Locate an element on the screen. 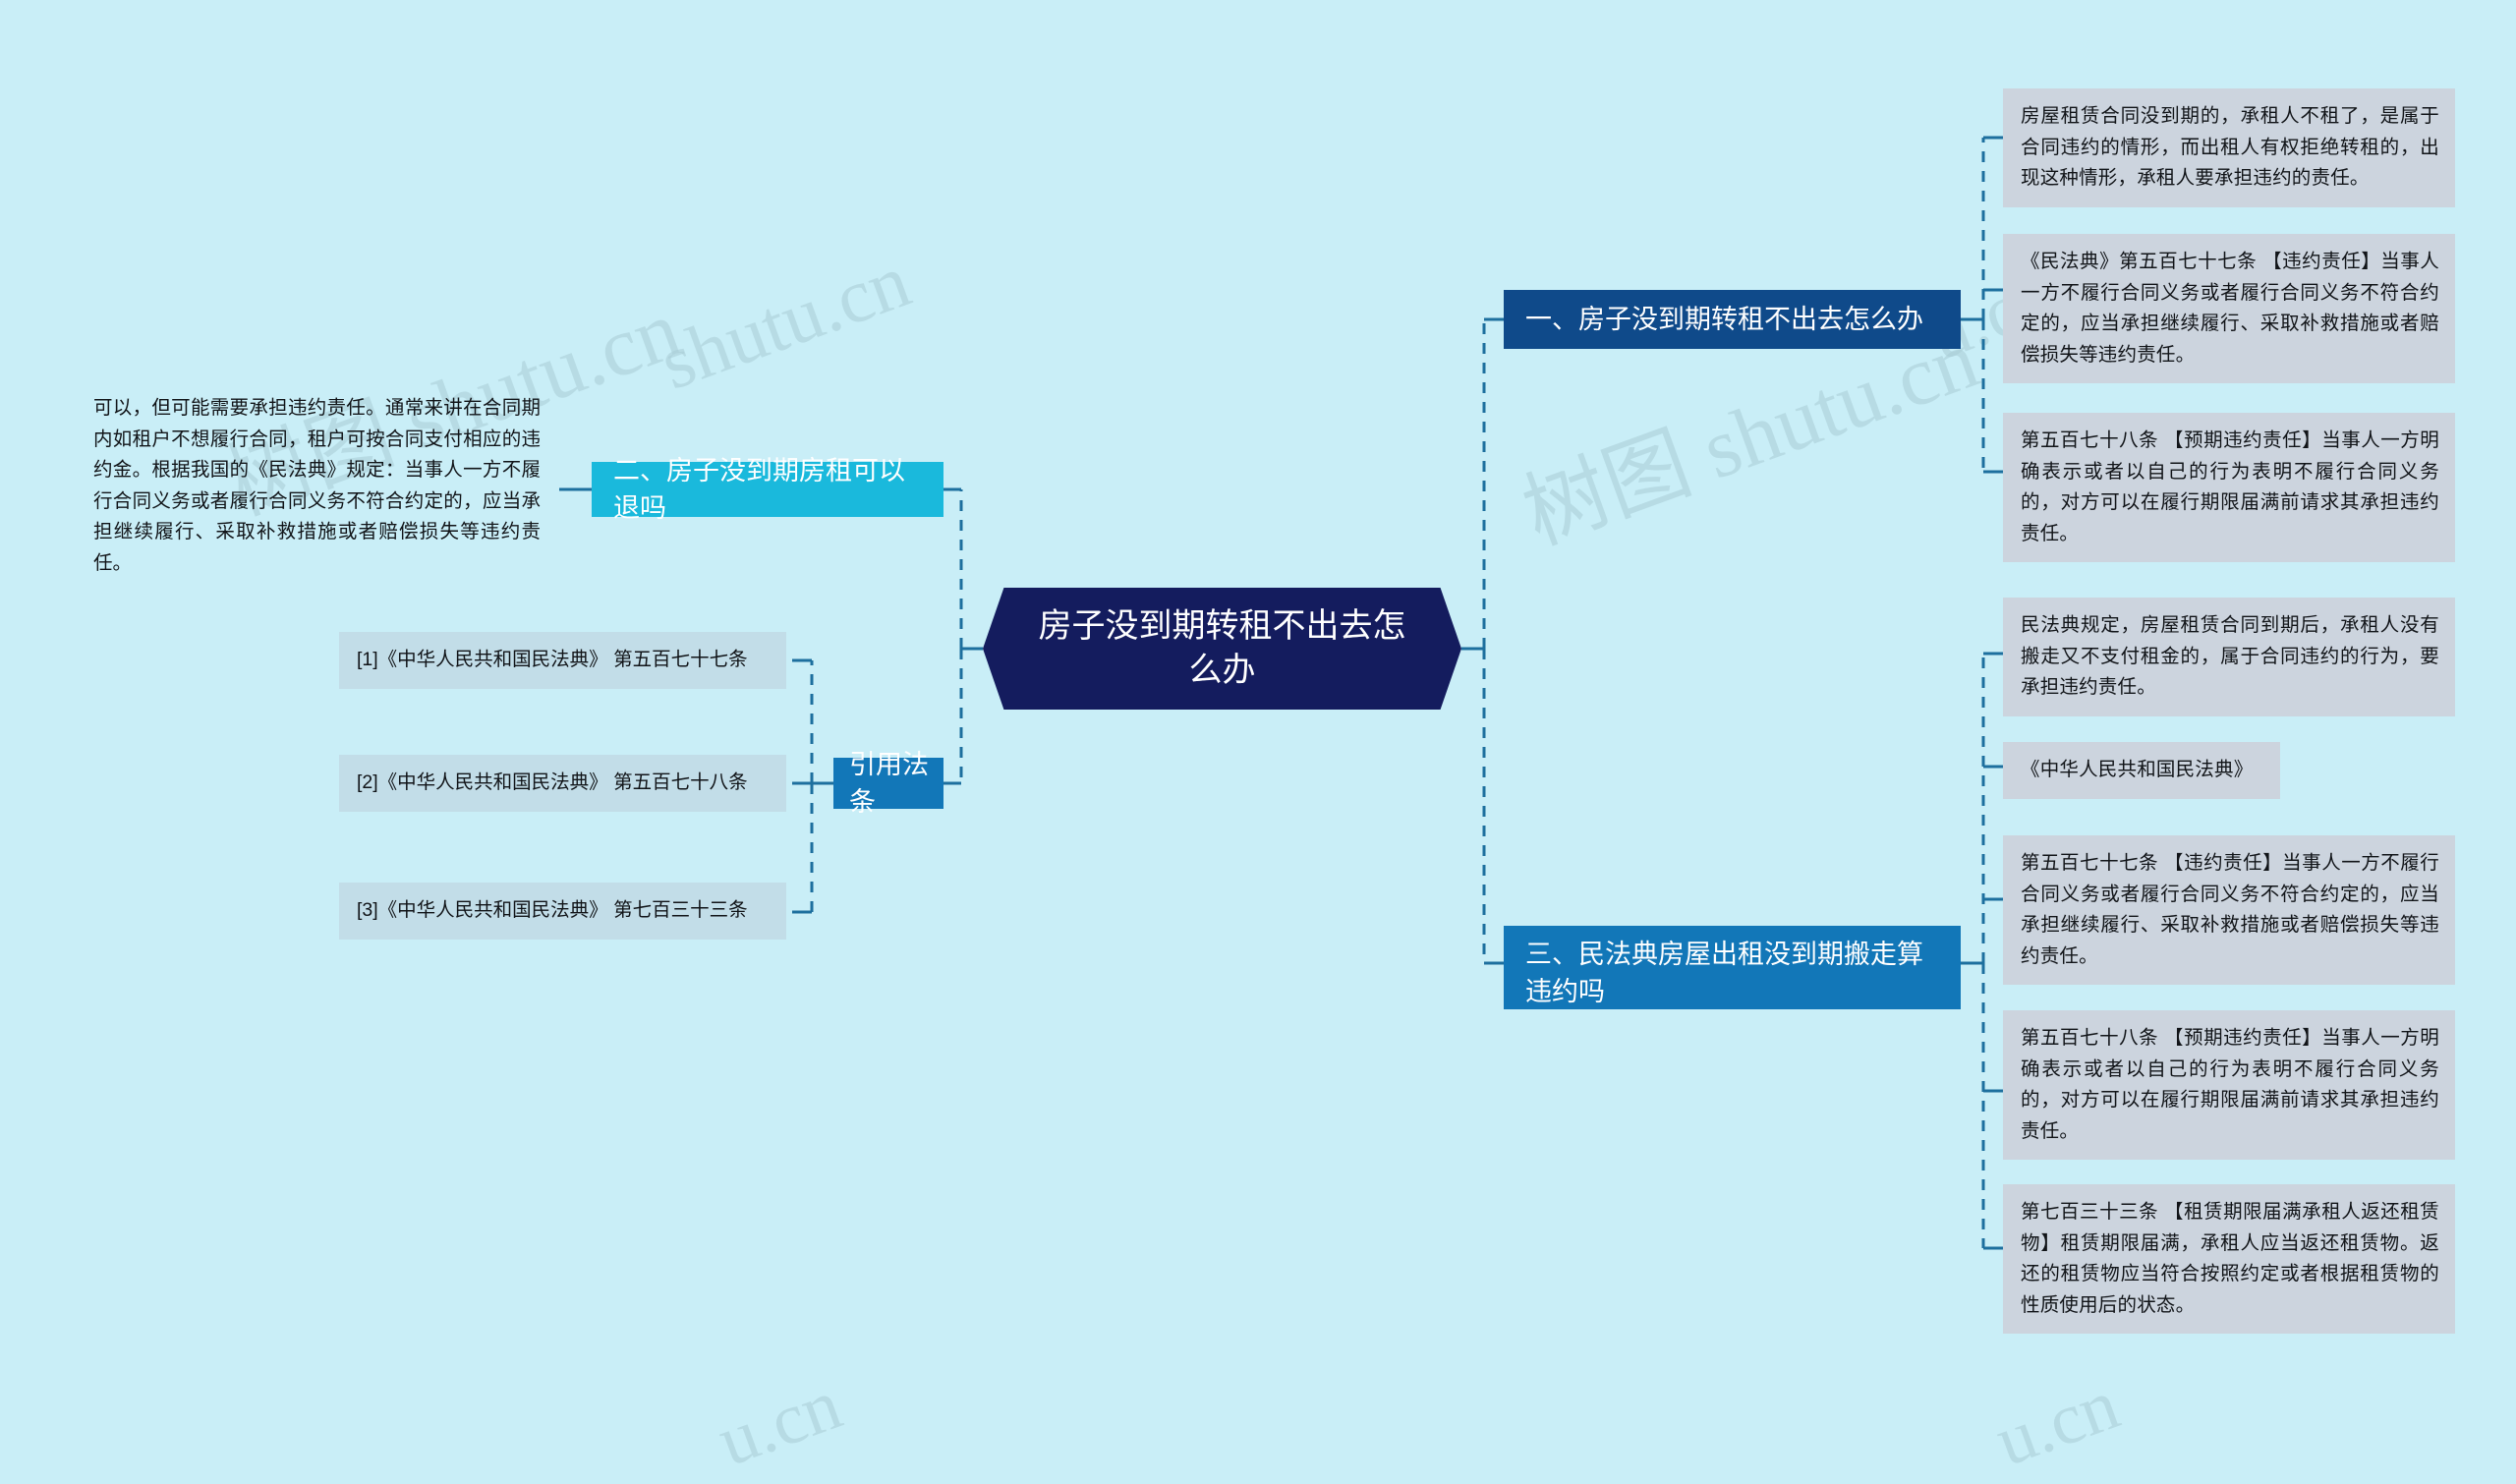 This screenshot has width=2516, height=1484. branch-node-2-label: 二、房子没到期房租可以退吗 is located at coordinates (759, 489).